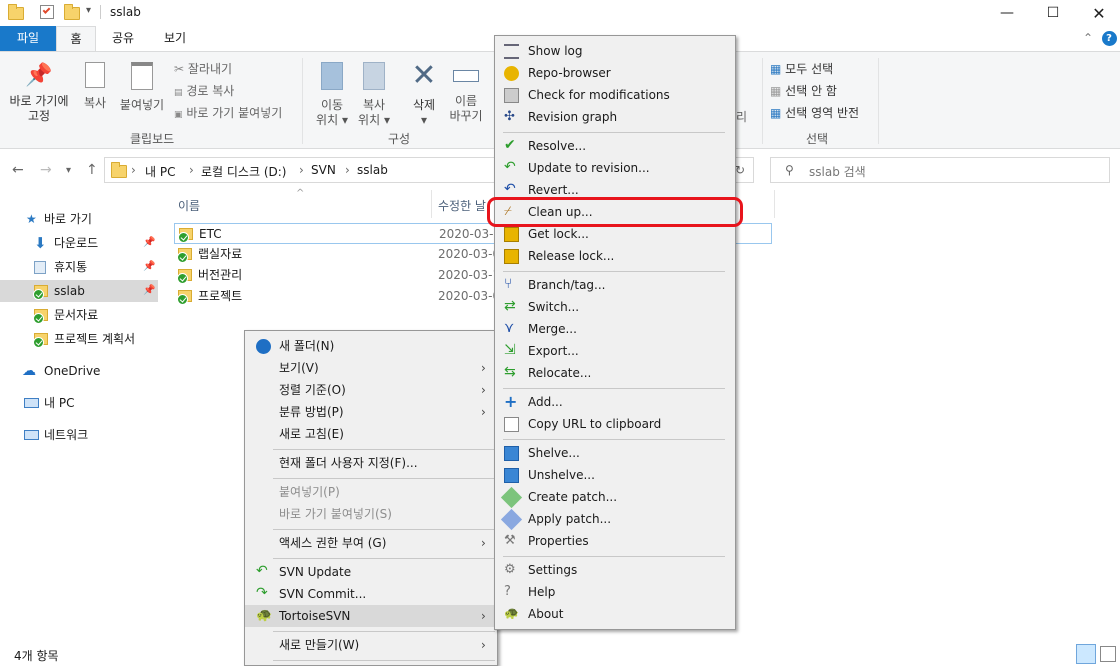  I want to click on move-to-button: 이동 위치 ▾, so click(332, 93).